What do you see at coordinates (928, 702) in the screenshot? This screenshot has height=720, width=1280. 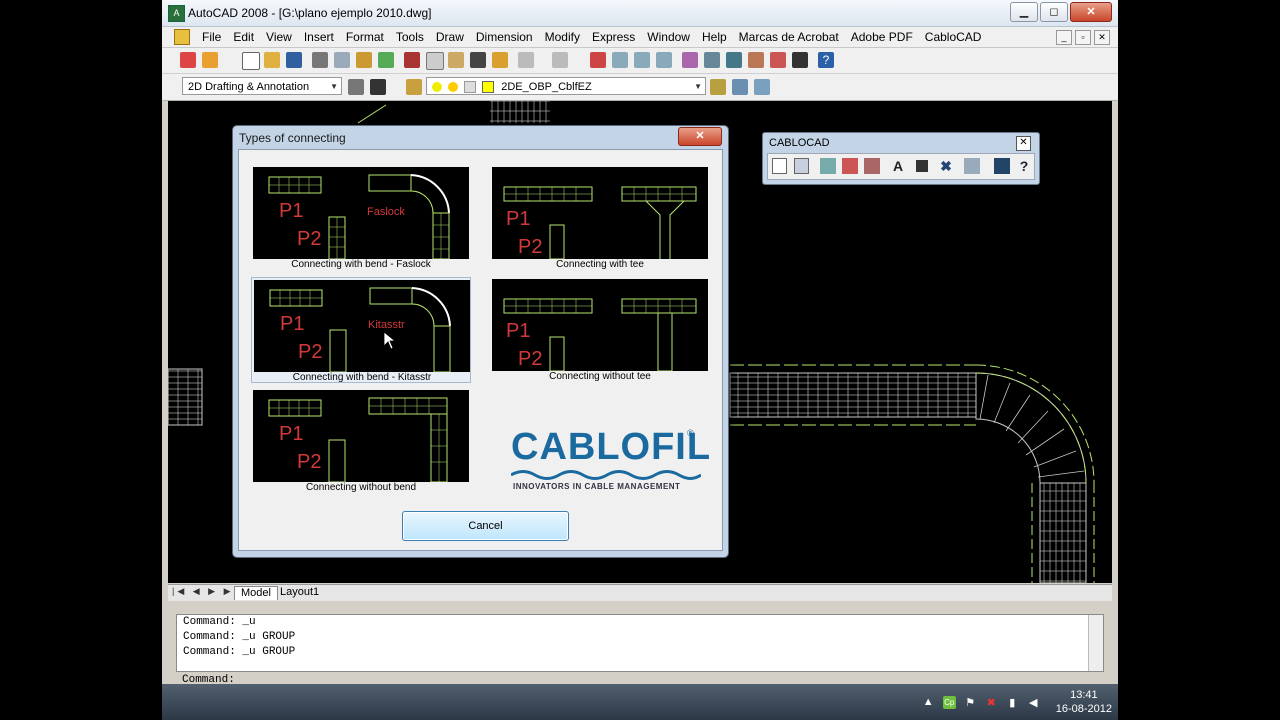 I see `show-hidden-icons-icon: ▲` at bounding box center [928, 702].